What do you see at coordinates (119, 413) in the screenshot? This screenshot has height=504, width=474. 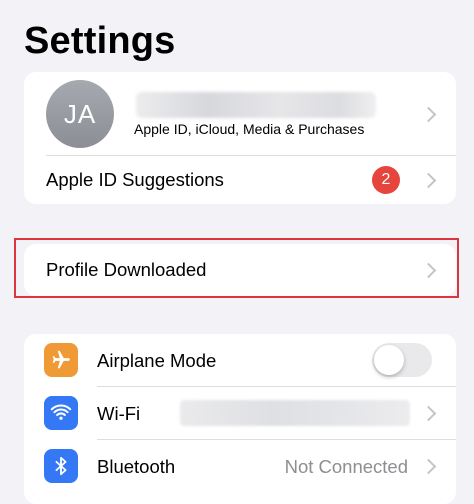 I see `wifi-label: Wi-Fi` at bounding box center [119, 413].